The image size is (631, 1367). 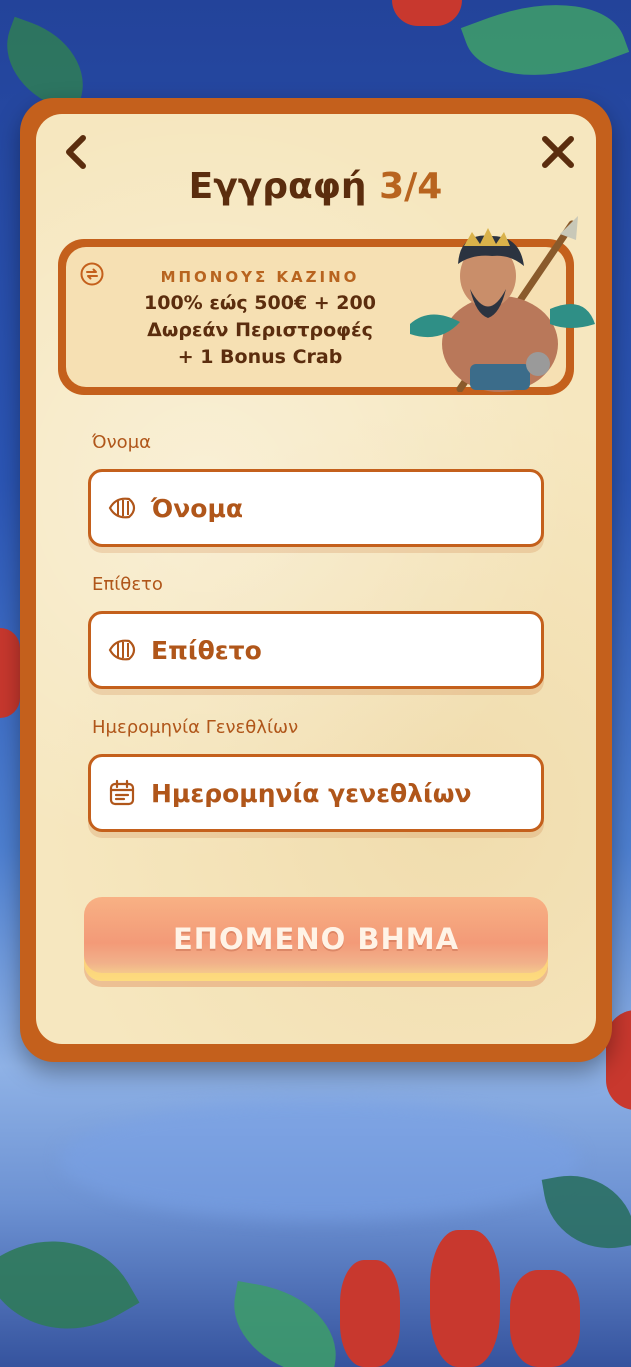 I want to click on bonus-tag: ΜΠΟΝΟΥΣ ΚΑΖΙΝΟ, so click(x=260, y=277).